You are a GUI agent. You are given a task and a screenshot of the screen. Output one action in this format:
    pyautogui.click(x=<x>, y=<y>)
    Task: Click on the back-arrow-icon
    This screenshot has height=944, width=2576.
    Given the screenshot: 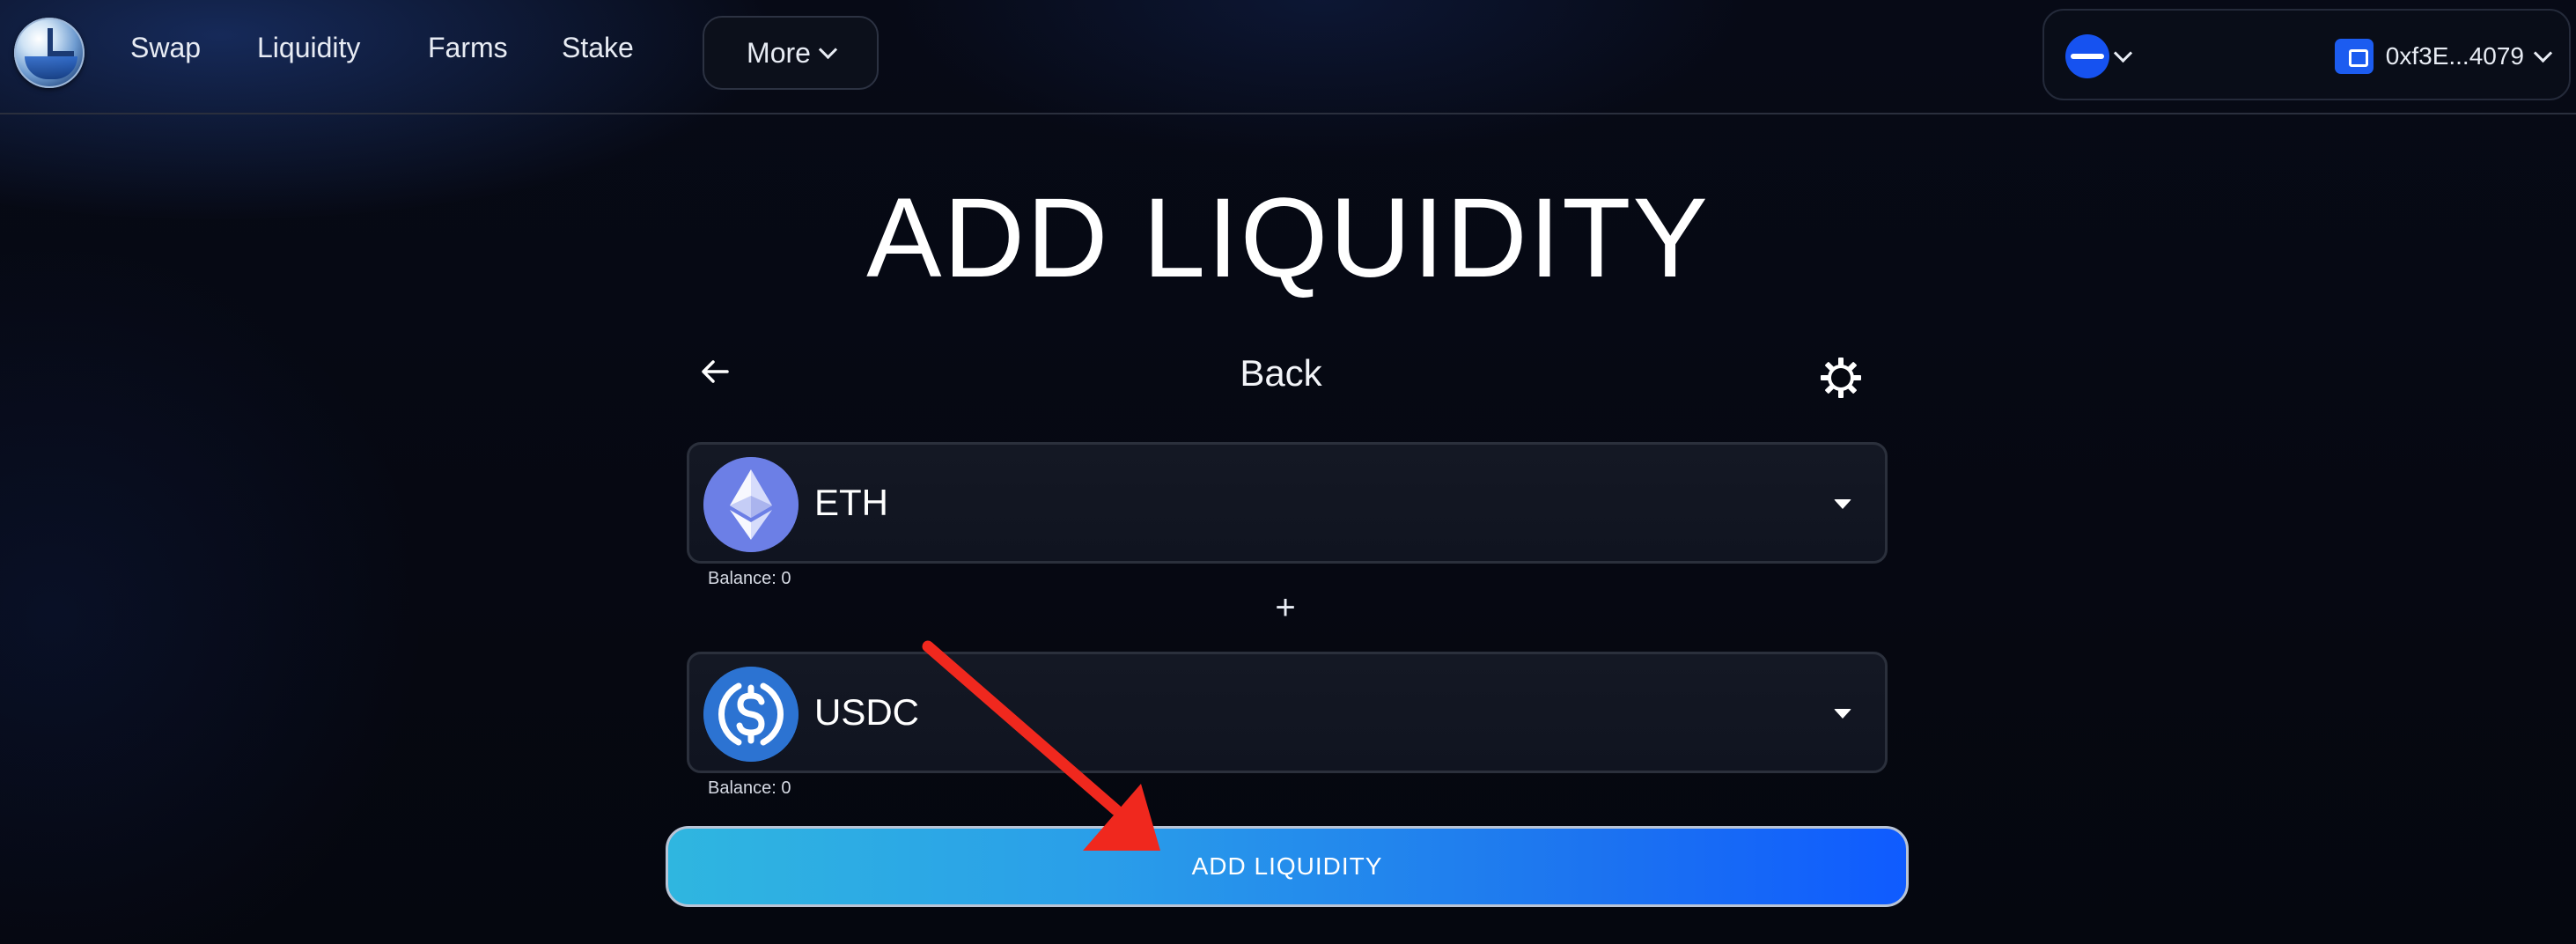 What is the action you would take?
    pyautogui.click(x=715, y=371)
    